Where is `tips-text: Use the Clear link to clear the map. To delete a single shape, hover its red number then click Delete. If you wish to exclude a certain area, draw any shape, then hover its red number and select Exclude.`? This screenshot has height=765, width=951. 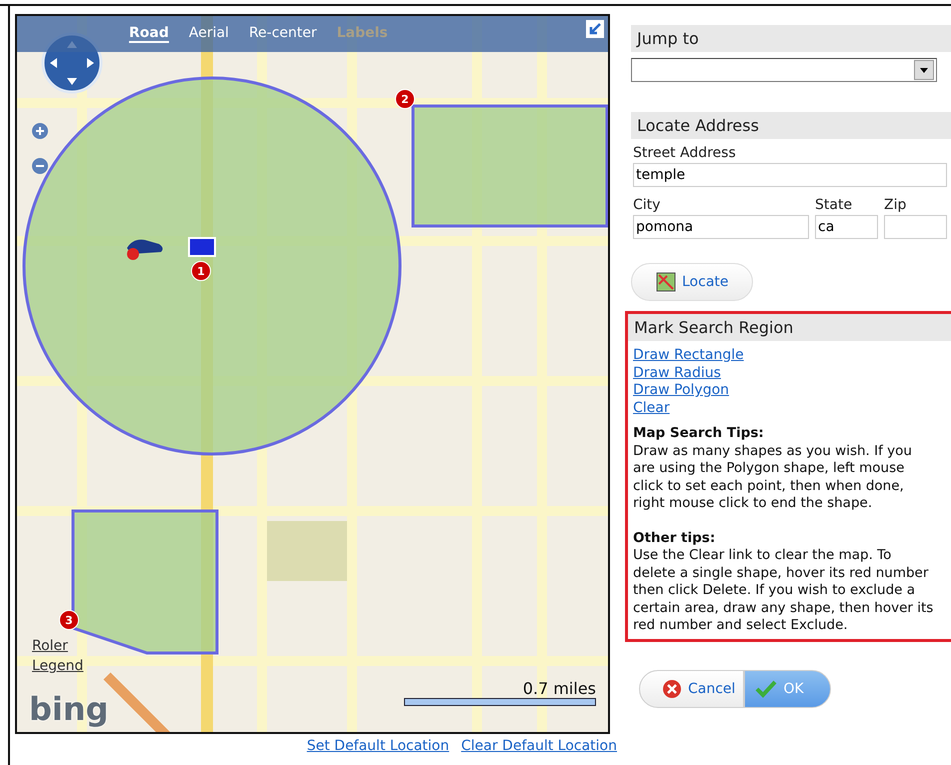
tips-text: Use the Clear link to clear the map. To delete a single shape, hover its red number then click Delete. If you wish to exclude a certain area, draw any shape, then hover its red number and select Exclude. is located at coordinates (783, 590).